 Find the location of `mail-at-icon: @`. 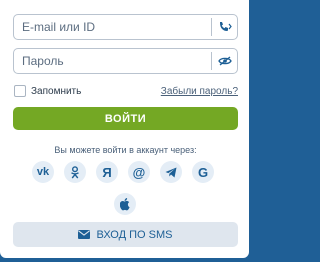

mail-at-icon: @ is located at coordinates (139, 172).